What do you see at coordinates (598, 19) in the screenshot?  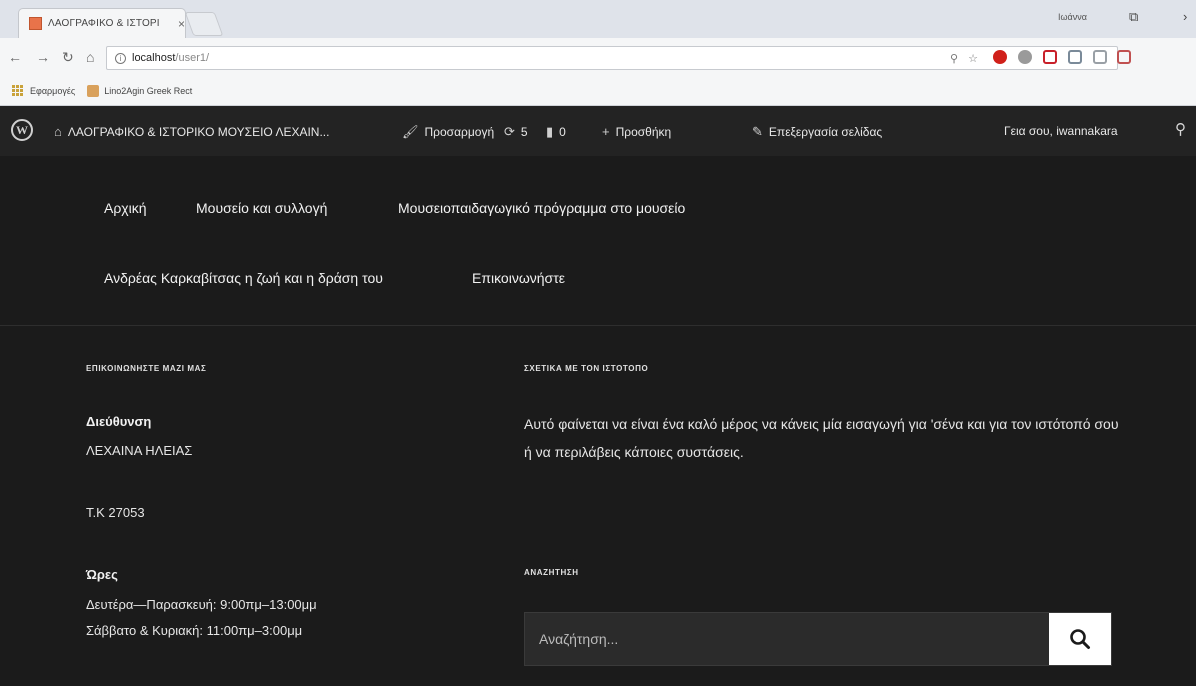 I see `browser-tab-strip: ΛΑΟΓΡΑΦΙΚΟ & ΙΣΤΟΡΙ × Ιωάννα ⧉ ›` at bounding box center [598, 19].